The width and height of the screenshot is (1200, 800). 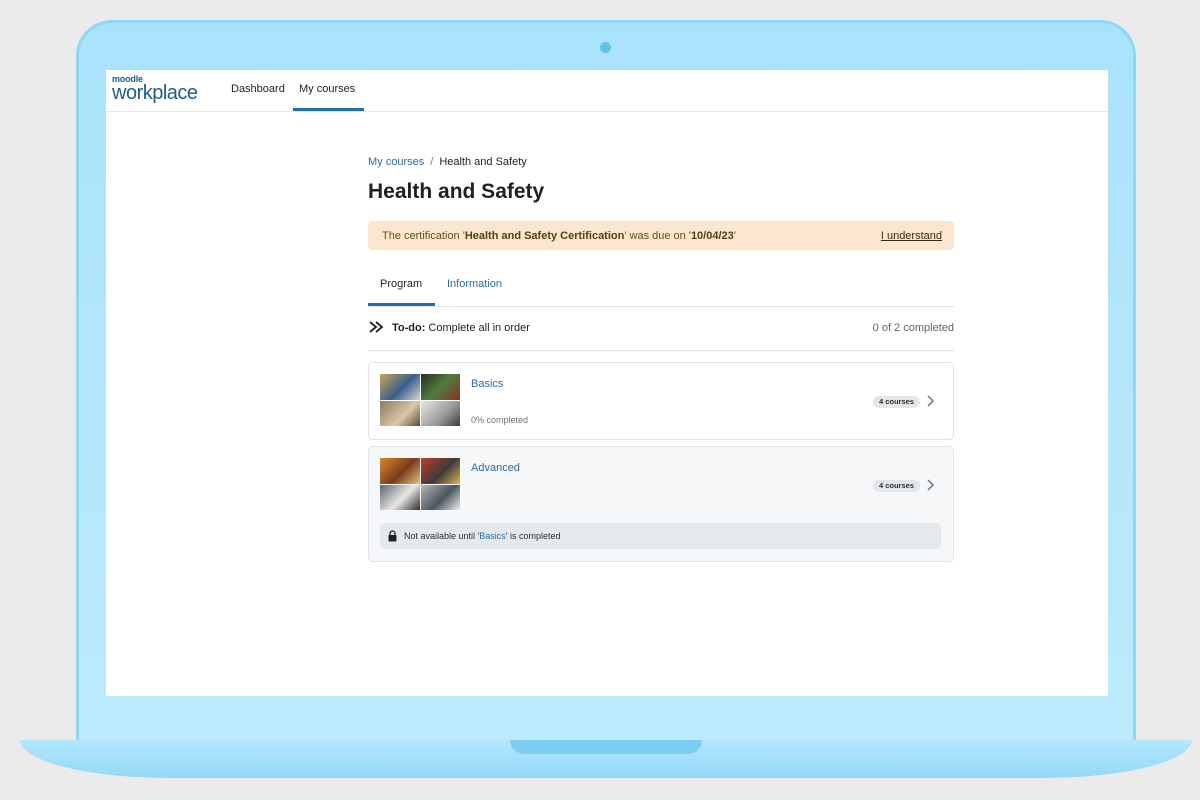 I want to click on lock-icon, so click(x=392, y=536).